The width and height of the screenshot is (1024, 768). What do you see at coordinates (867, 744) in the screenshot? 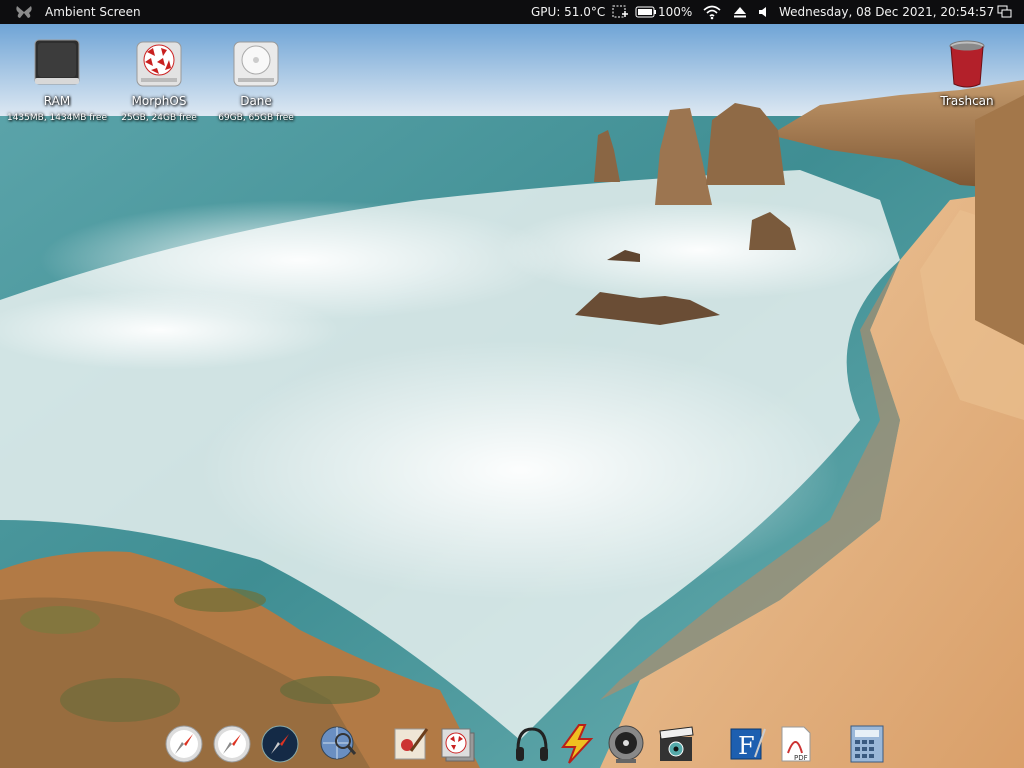
I see `calculator-icon` at bounding box center [867, 744].